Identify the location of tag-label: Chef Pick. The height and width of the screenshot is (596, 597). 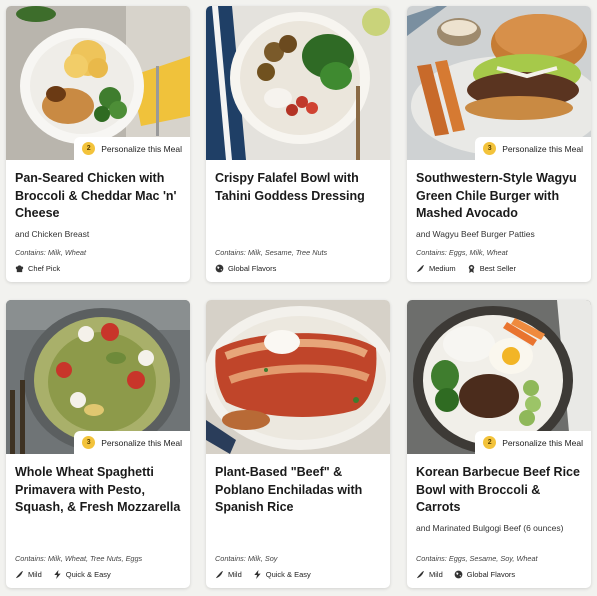
(44, 268).